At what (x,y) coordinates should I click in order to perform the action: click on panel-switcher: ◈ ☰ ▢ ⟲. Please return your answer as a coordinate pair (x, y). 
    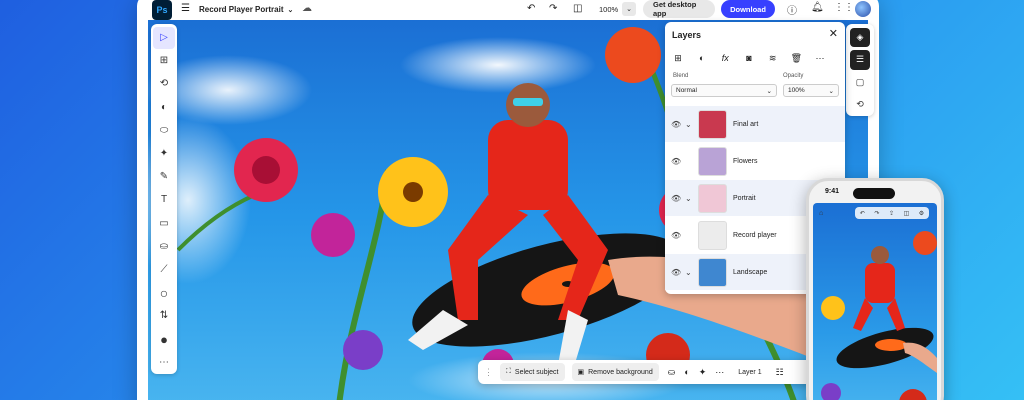
    Looking at the image, I should click on (860, 70).